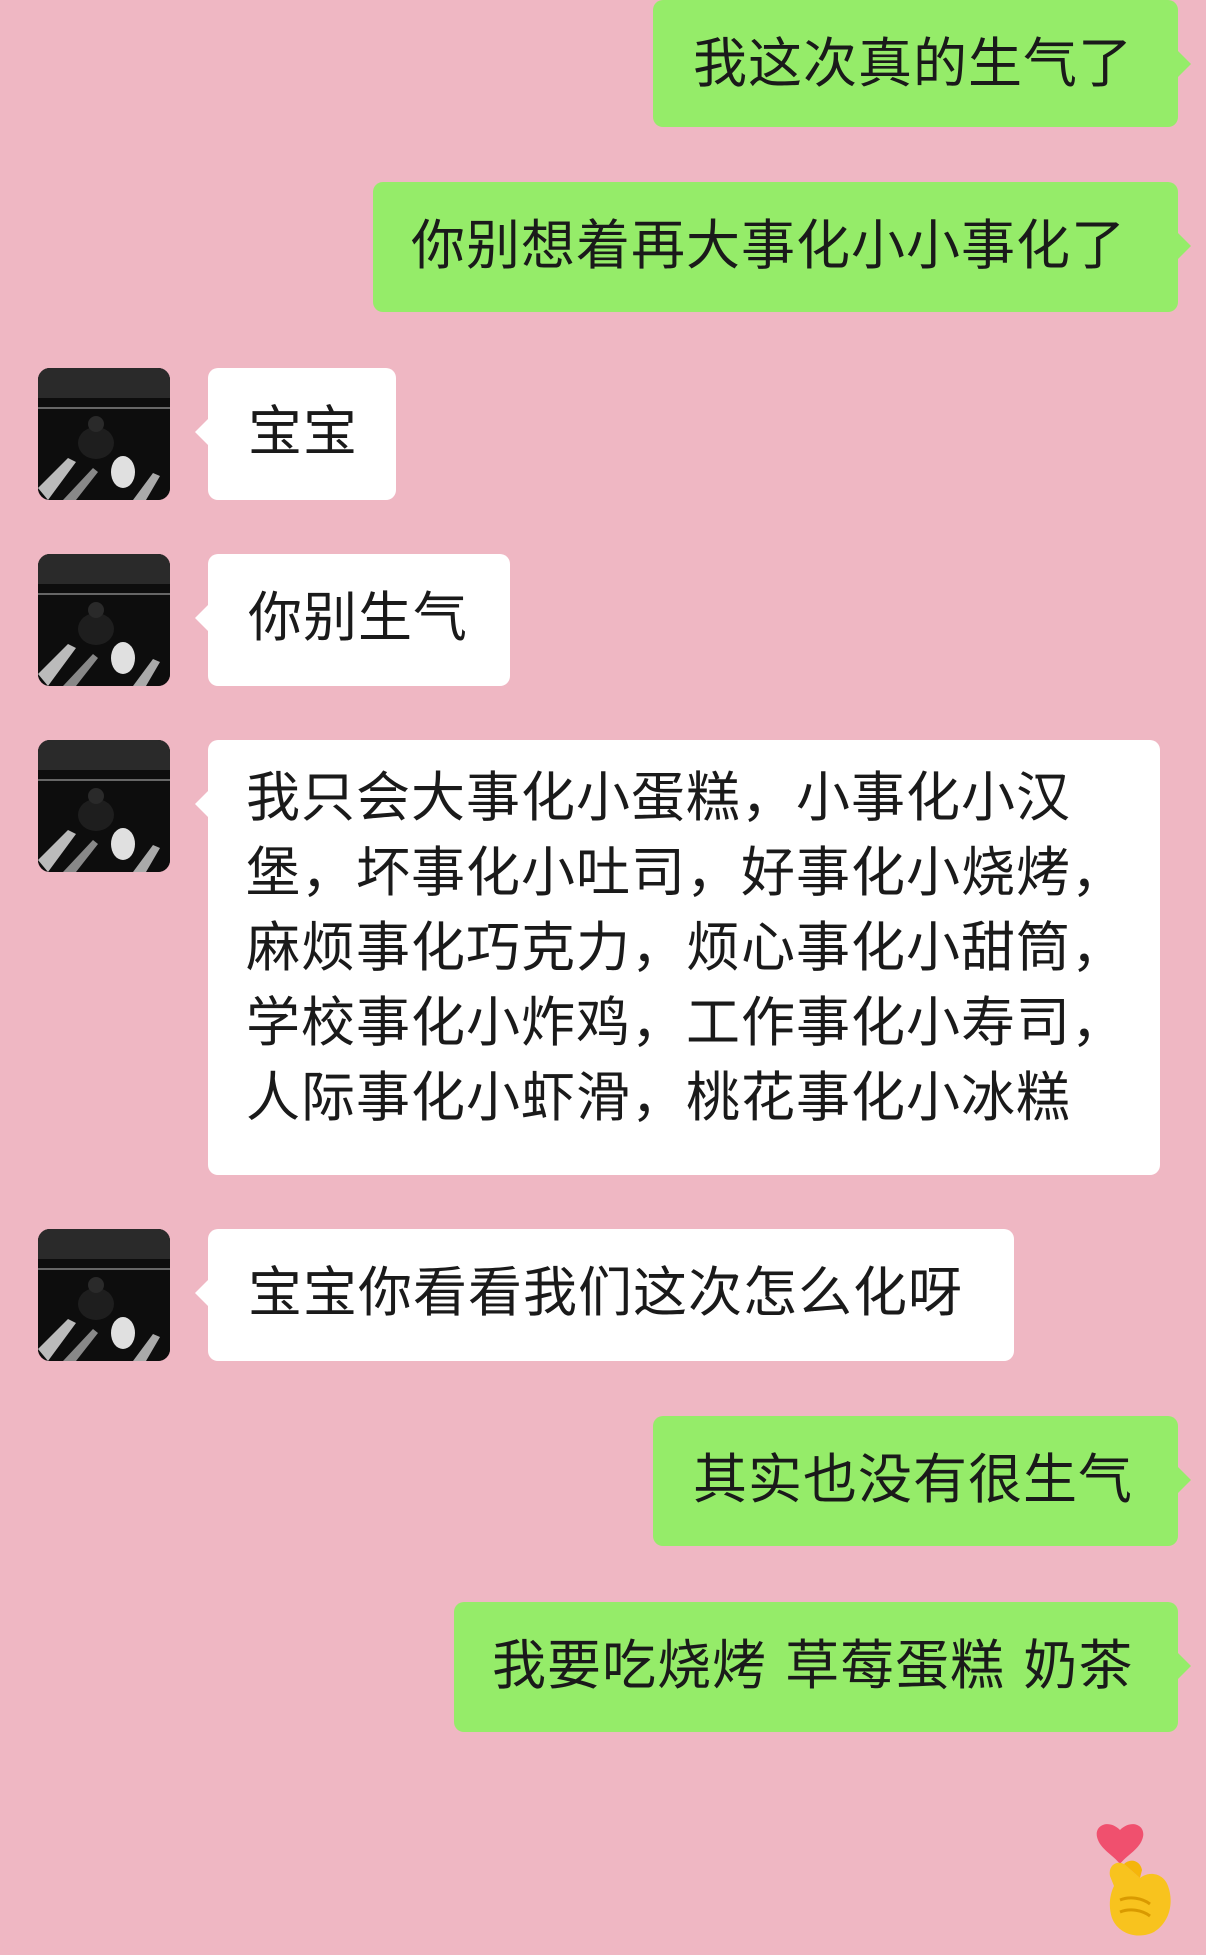 Image resolution: width=1206 pixels, height=1955 pixels. I want to click on message-text-line: 学校事化小炸鸡，工作事化小寿司，, so click(686, 1022).